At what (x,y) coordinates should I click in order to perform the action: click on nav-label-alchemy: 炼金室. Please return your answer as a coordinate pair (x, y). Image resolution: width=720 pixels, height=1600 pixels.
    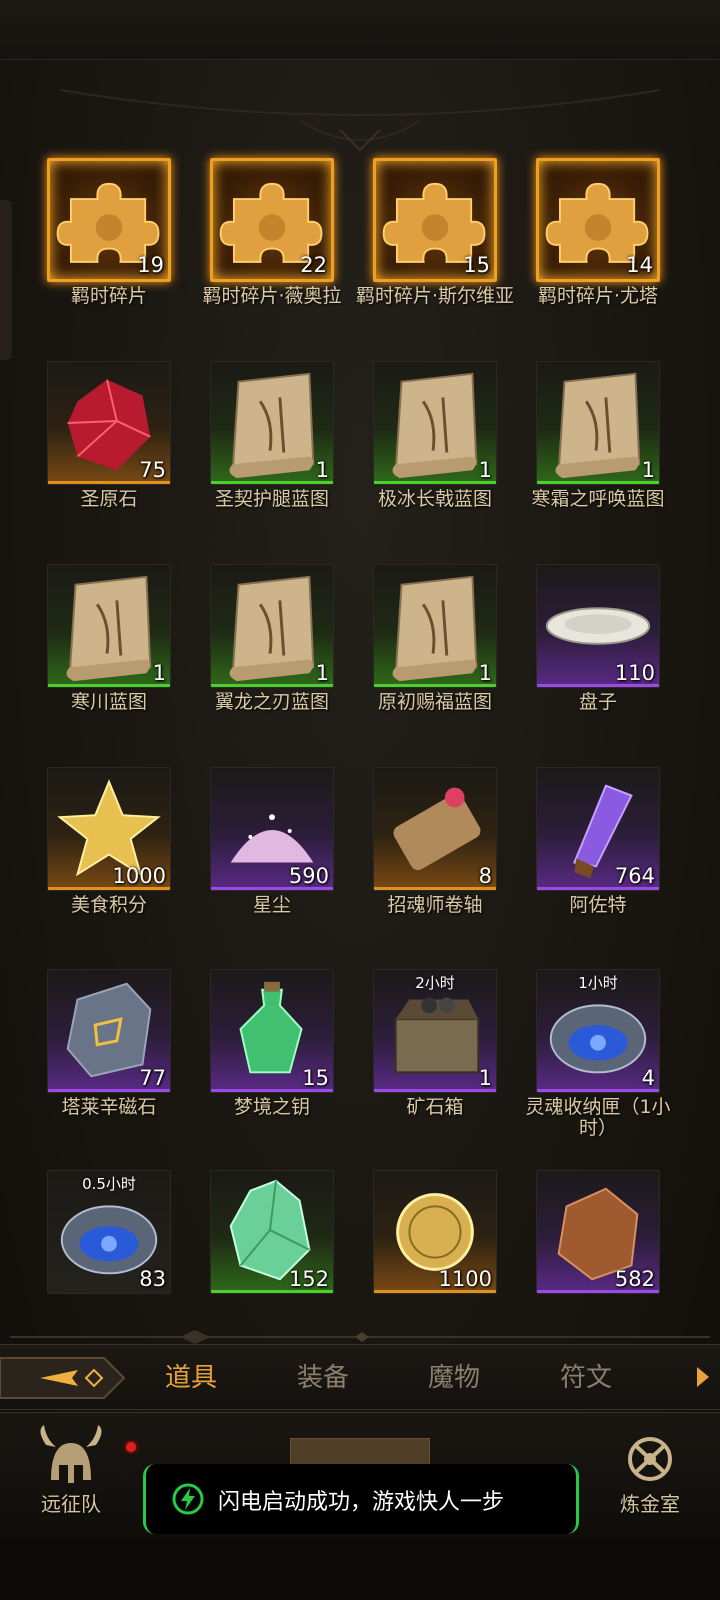
    Looking at the image, I should click on (650, 1504).